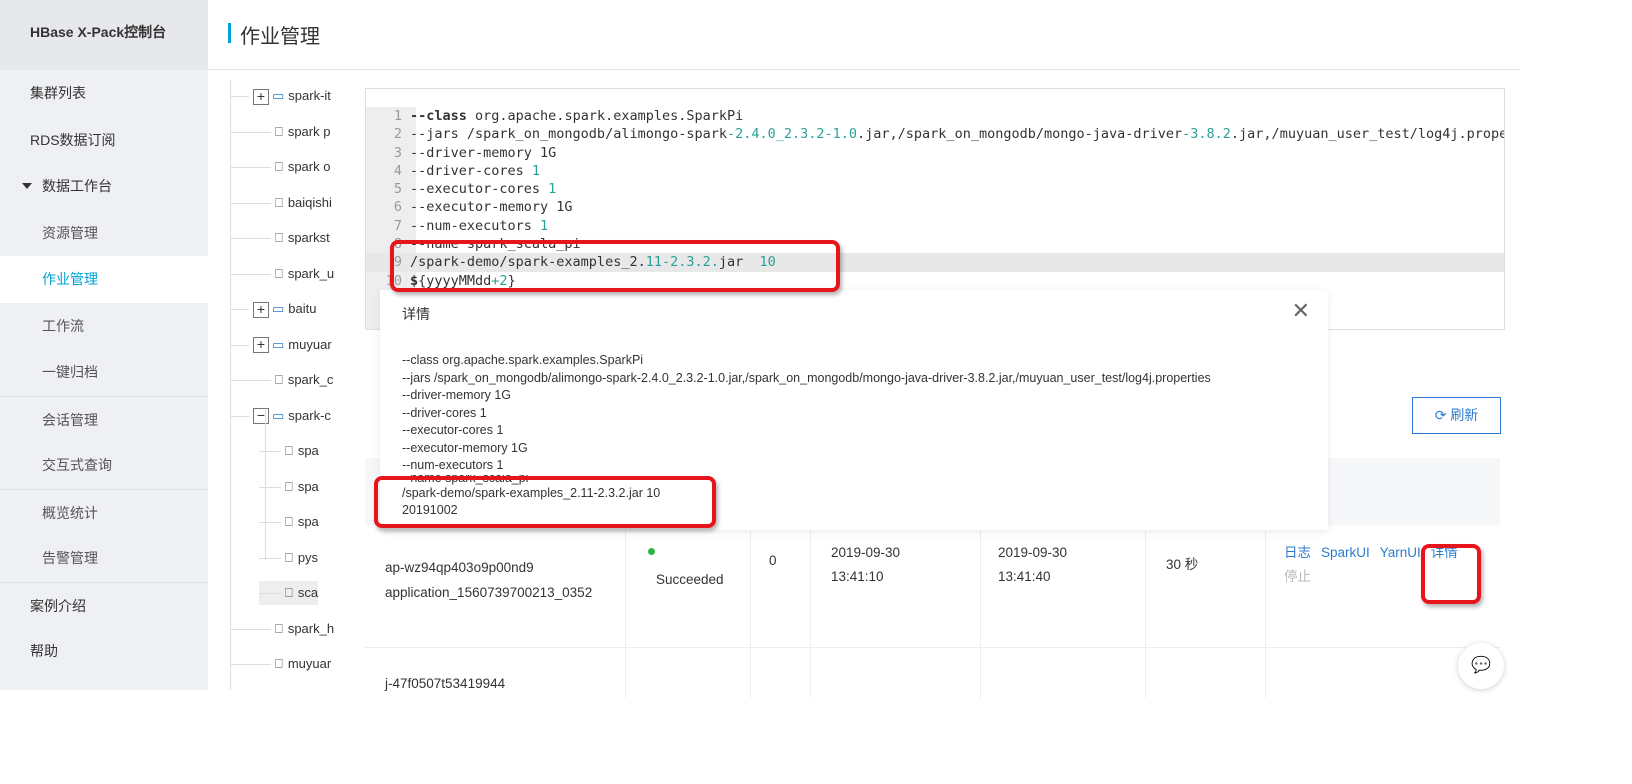 This screenshot has height=784, width=1632. What do you see at coordinates (453, 465) in the screenshot?
I see `detail-line: --num-executors 1` at bounding box center [453, 465].